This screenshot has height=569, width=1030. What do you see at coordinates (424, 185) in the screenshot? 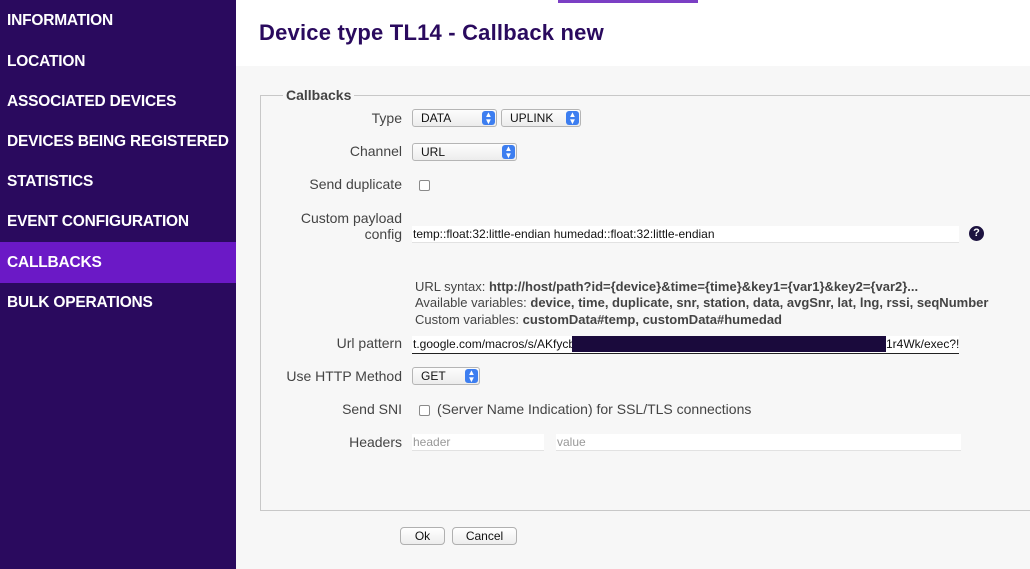
I see `send-duplicate-checkbox` at bounding box center [424, 185].